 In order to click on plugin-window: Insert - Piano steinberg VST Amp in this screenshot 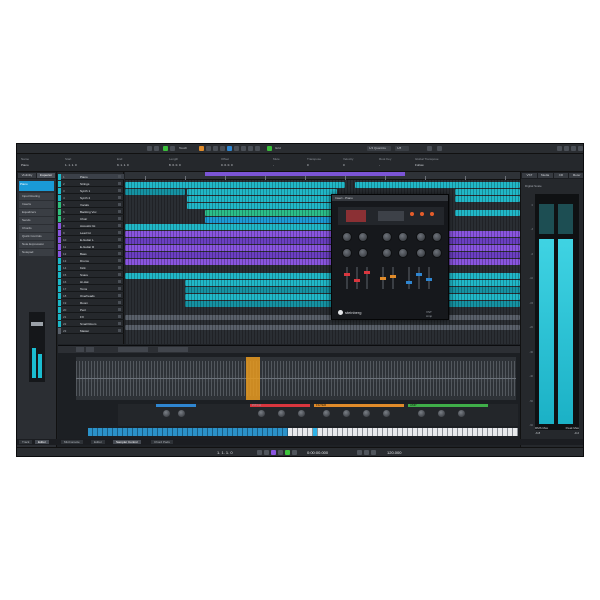, I will do `click(390, 257)`.